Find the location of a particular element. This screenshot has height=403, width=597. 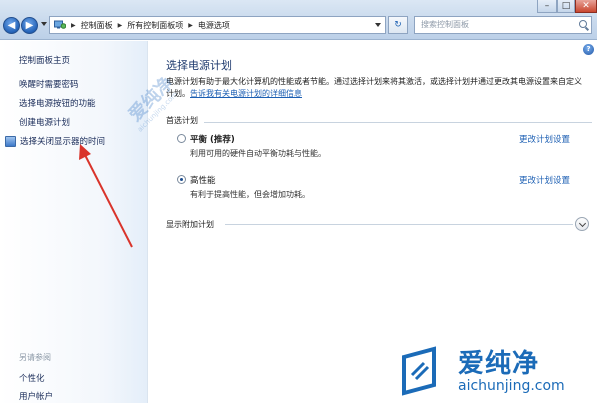

plan-description: 有利于提高性能，但会增加功耗。 is located at coordinates (250, 194).